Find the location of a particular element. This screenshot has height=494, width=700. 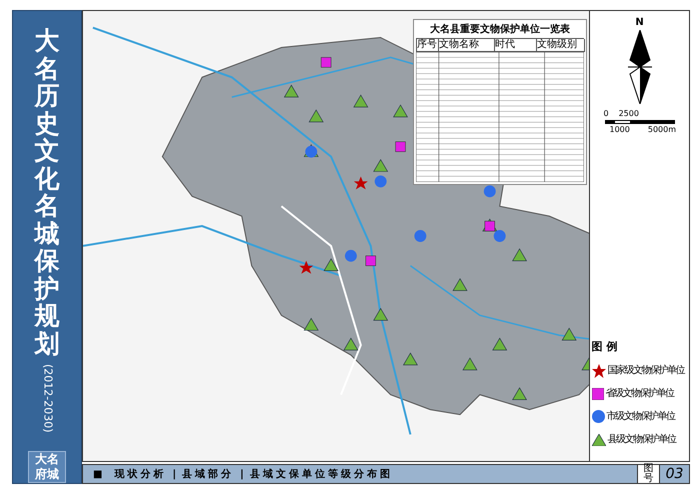

legend-label: 县级文物保护单位 is located at coordinates (642, 439).